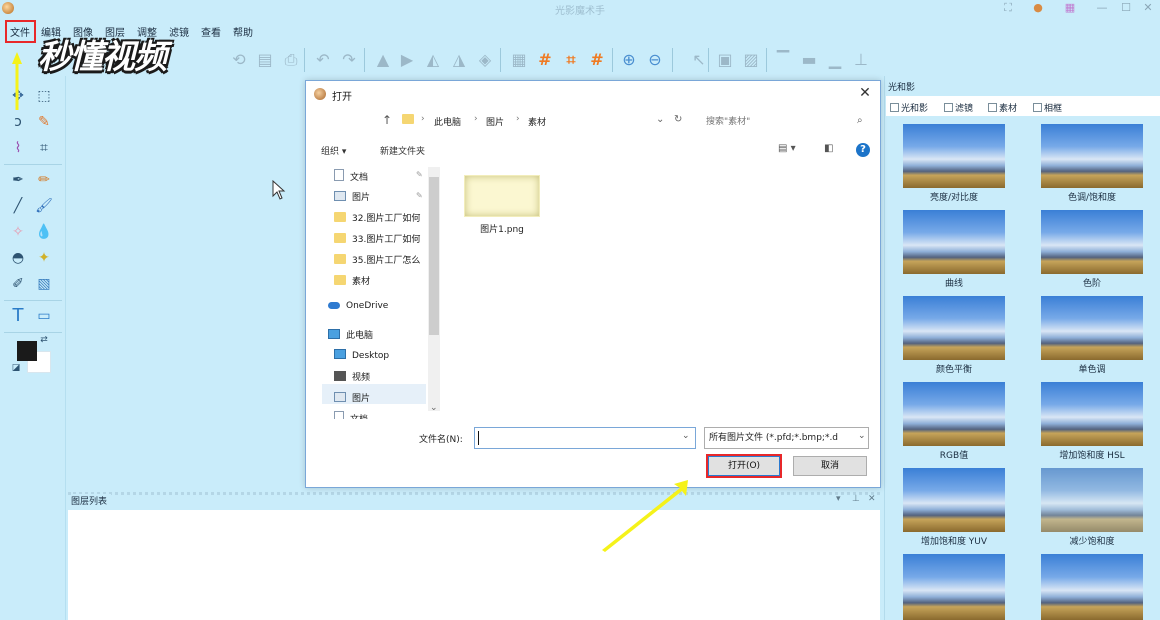  Describe the element at coordinates (585, 438) in the screenshot. I see `filename-input` at that location.